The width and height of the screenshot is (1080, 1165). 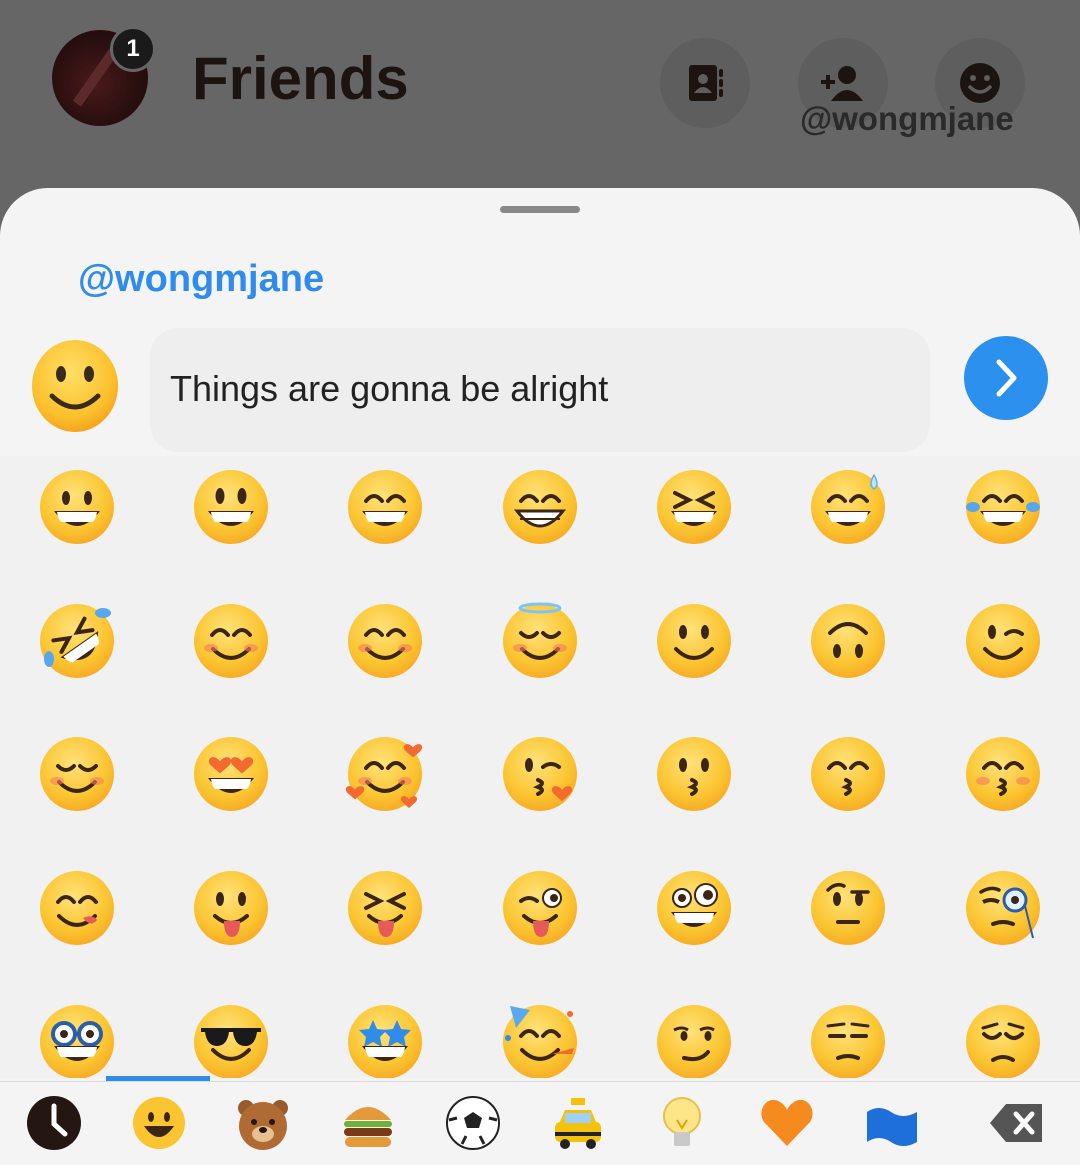 What do you see at coordinates (77, 641) in the screenshot?
I see `rolling-on-floor-laughing-emoji-icon` at bounding box center [77, 641].